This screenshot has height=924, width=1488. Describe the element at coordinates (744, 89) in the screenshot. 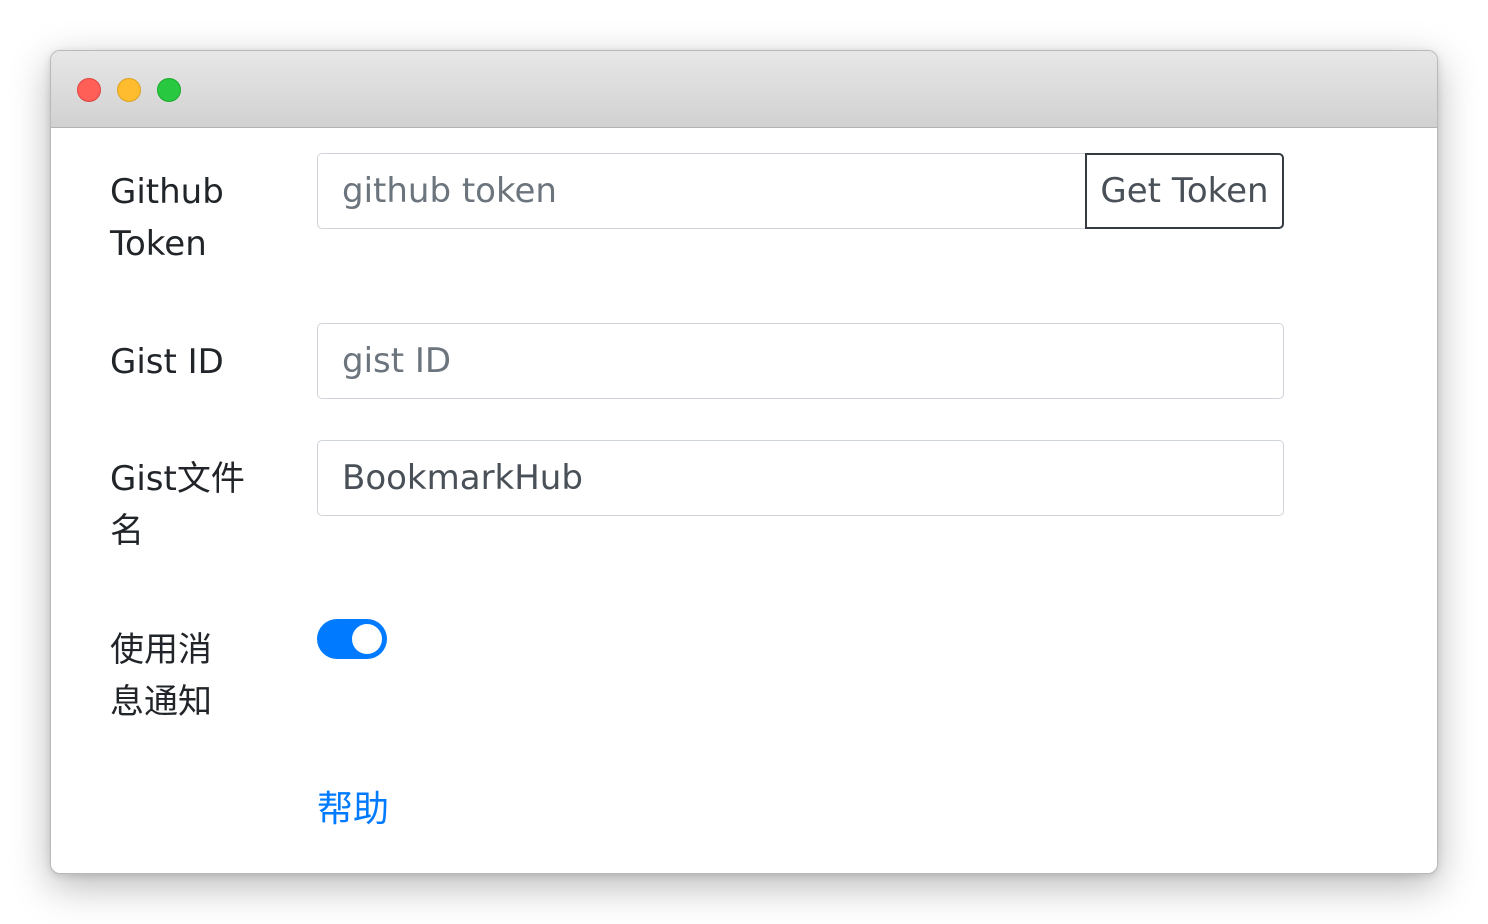

I see `title-bar` at that location.